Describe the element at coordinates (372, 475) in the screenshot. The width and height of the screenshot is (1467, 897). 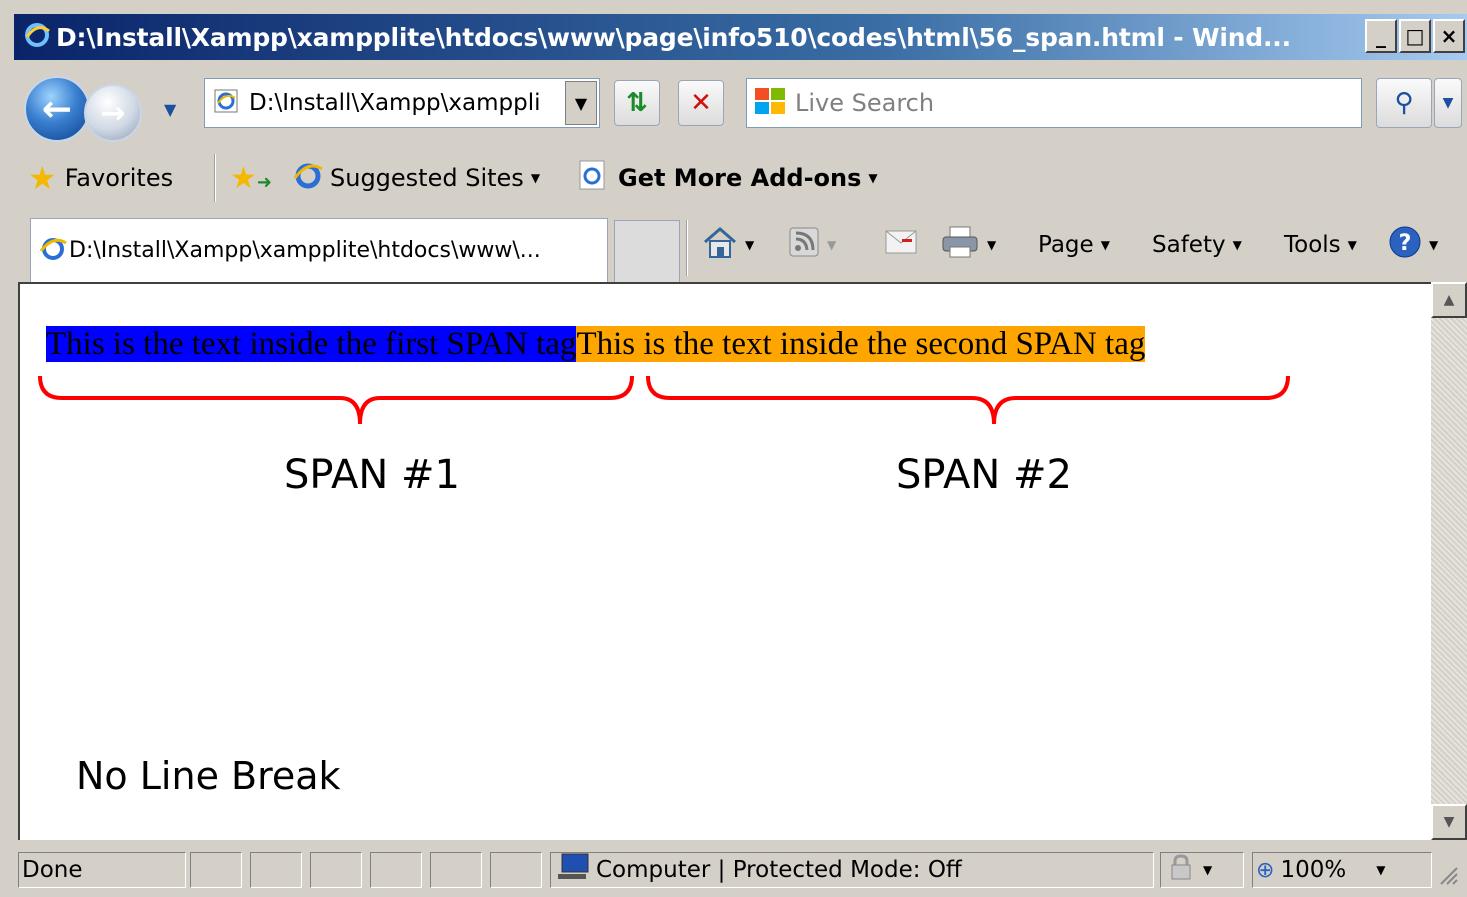
I see `span1-label: SPAN #1` at that location.